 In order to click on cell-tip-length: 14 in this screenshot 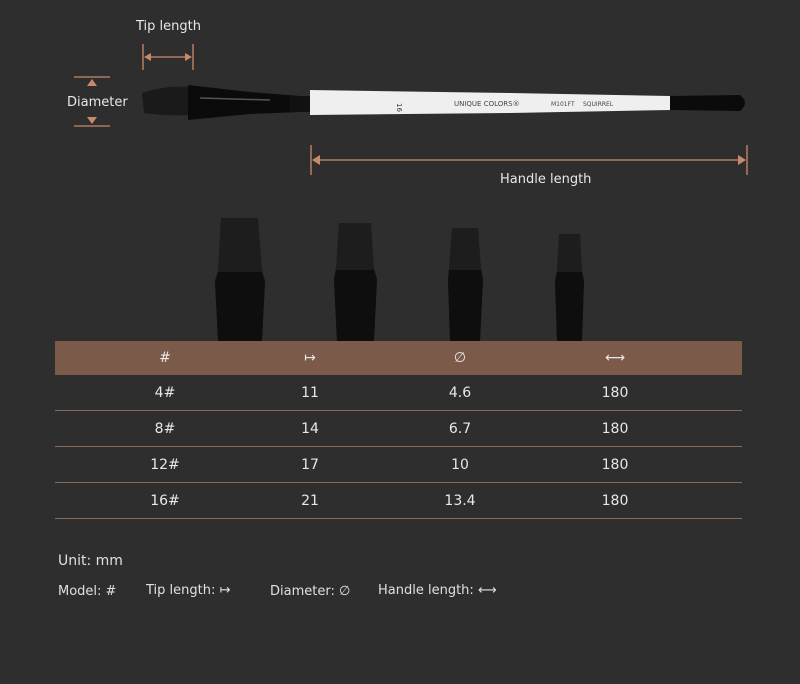, I will do `click(310, 428)`.